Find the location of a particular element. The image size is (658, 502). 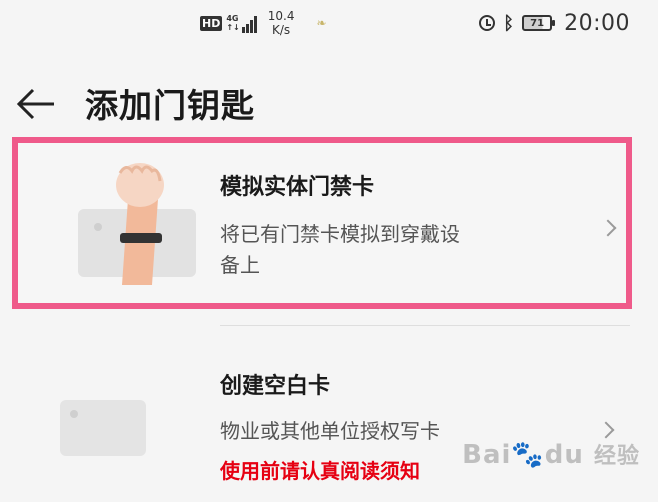

item-title: 模拟实体门禁卡 is located at coordinates (297, 187).